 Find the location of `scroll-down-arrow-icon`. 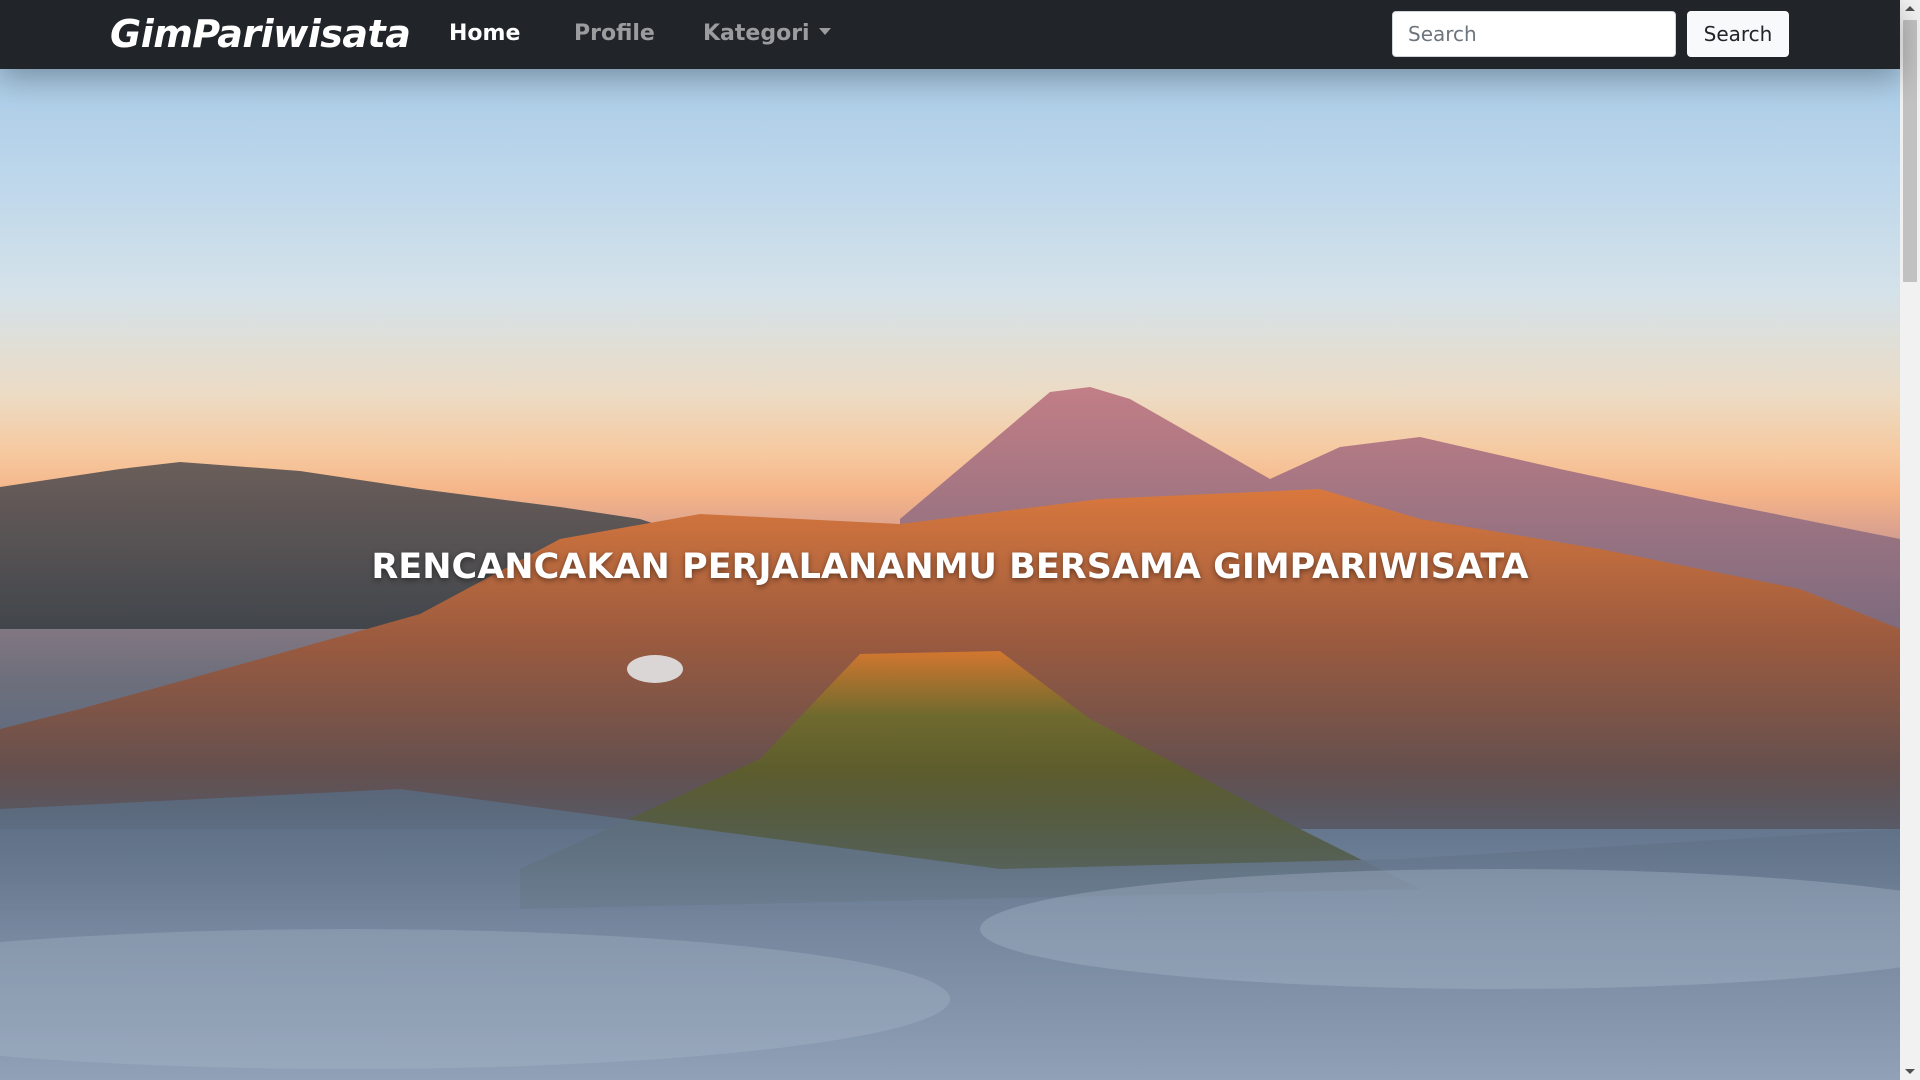

scroll-down-arrow-icon is located at coordinates (1910, 1071).